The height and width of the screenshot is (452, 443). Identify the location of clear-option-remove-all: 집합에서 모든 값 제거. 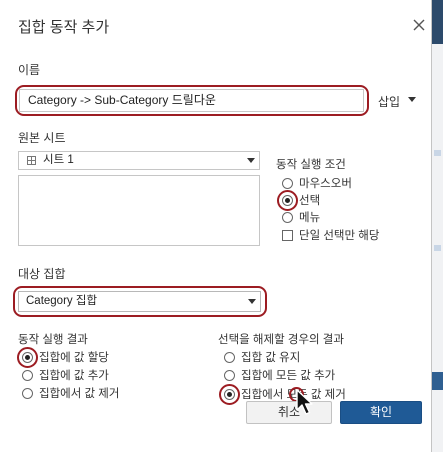
(285, 394).